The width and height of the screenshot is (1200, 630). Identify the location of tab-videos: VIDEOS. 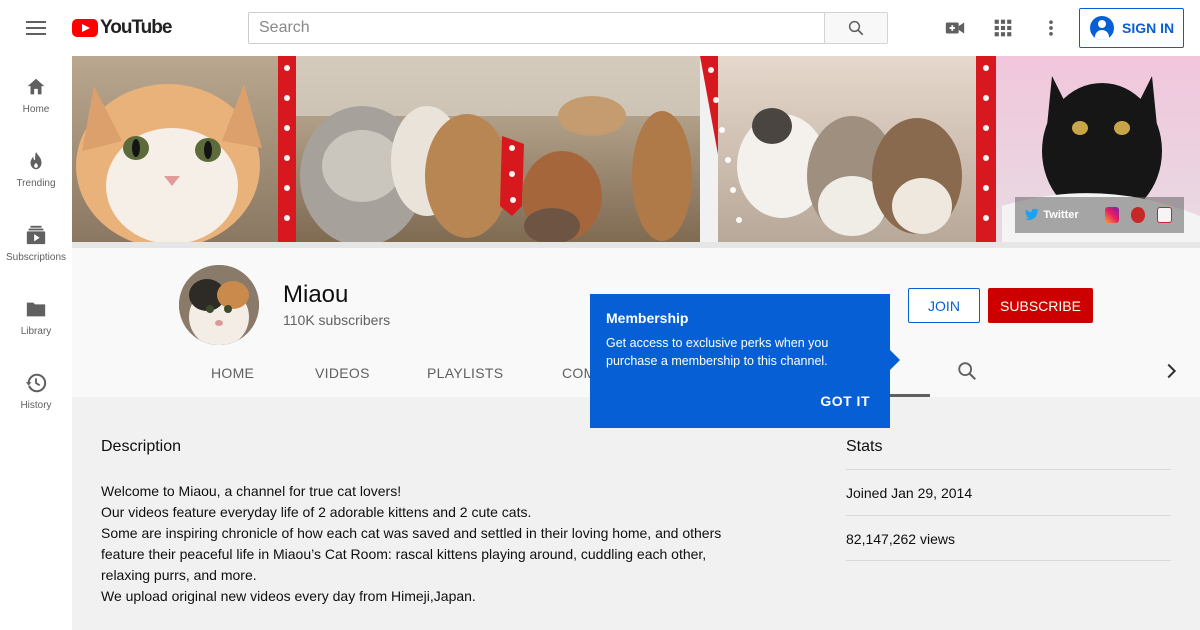
(342, 372).